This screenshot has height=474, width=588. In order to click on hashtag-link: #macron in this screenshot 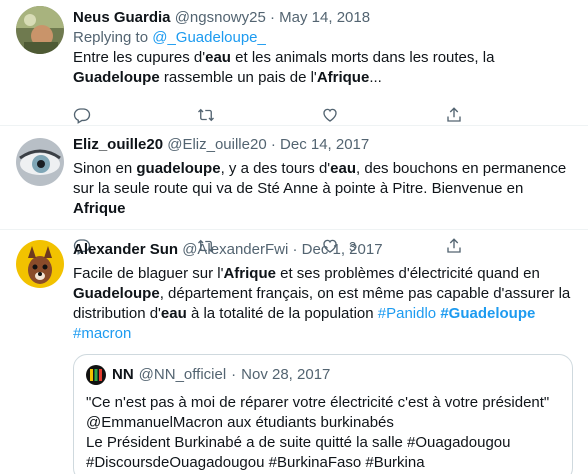, I will do `click(102, 333)`.